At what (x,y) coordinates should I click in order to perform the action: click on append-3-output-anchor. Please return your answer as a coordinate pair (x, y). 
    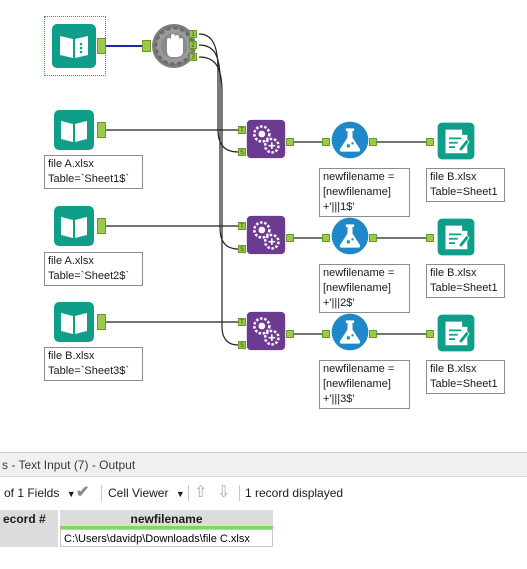
    Looking at the image, I should click on (290, 334).